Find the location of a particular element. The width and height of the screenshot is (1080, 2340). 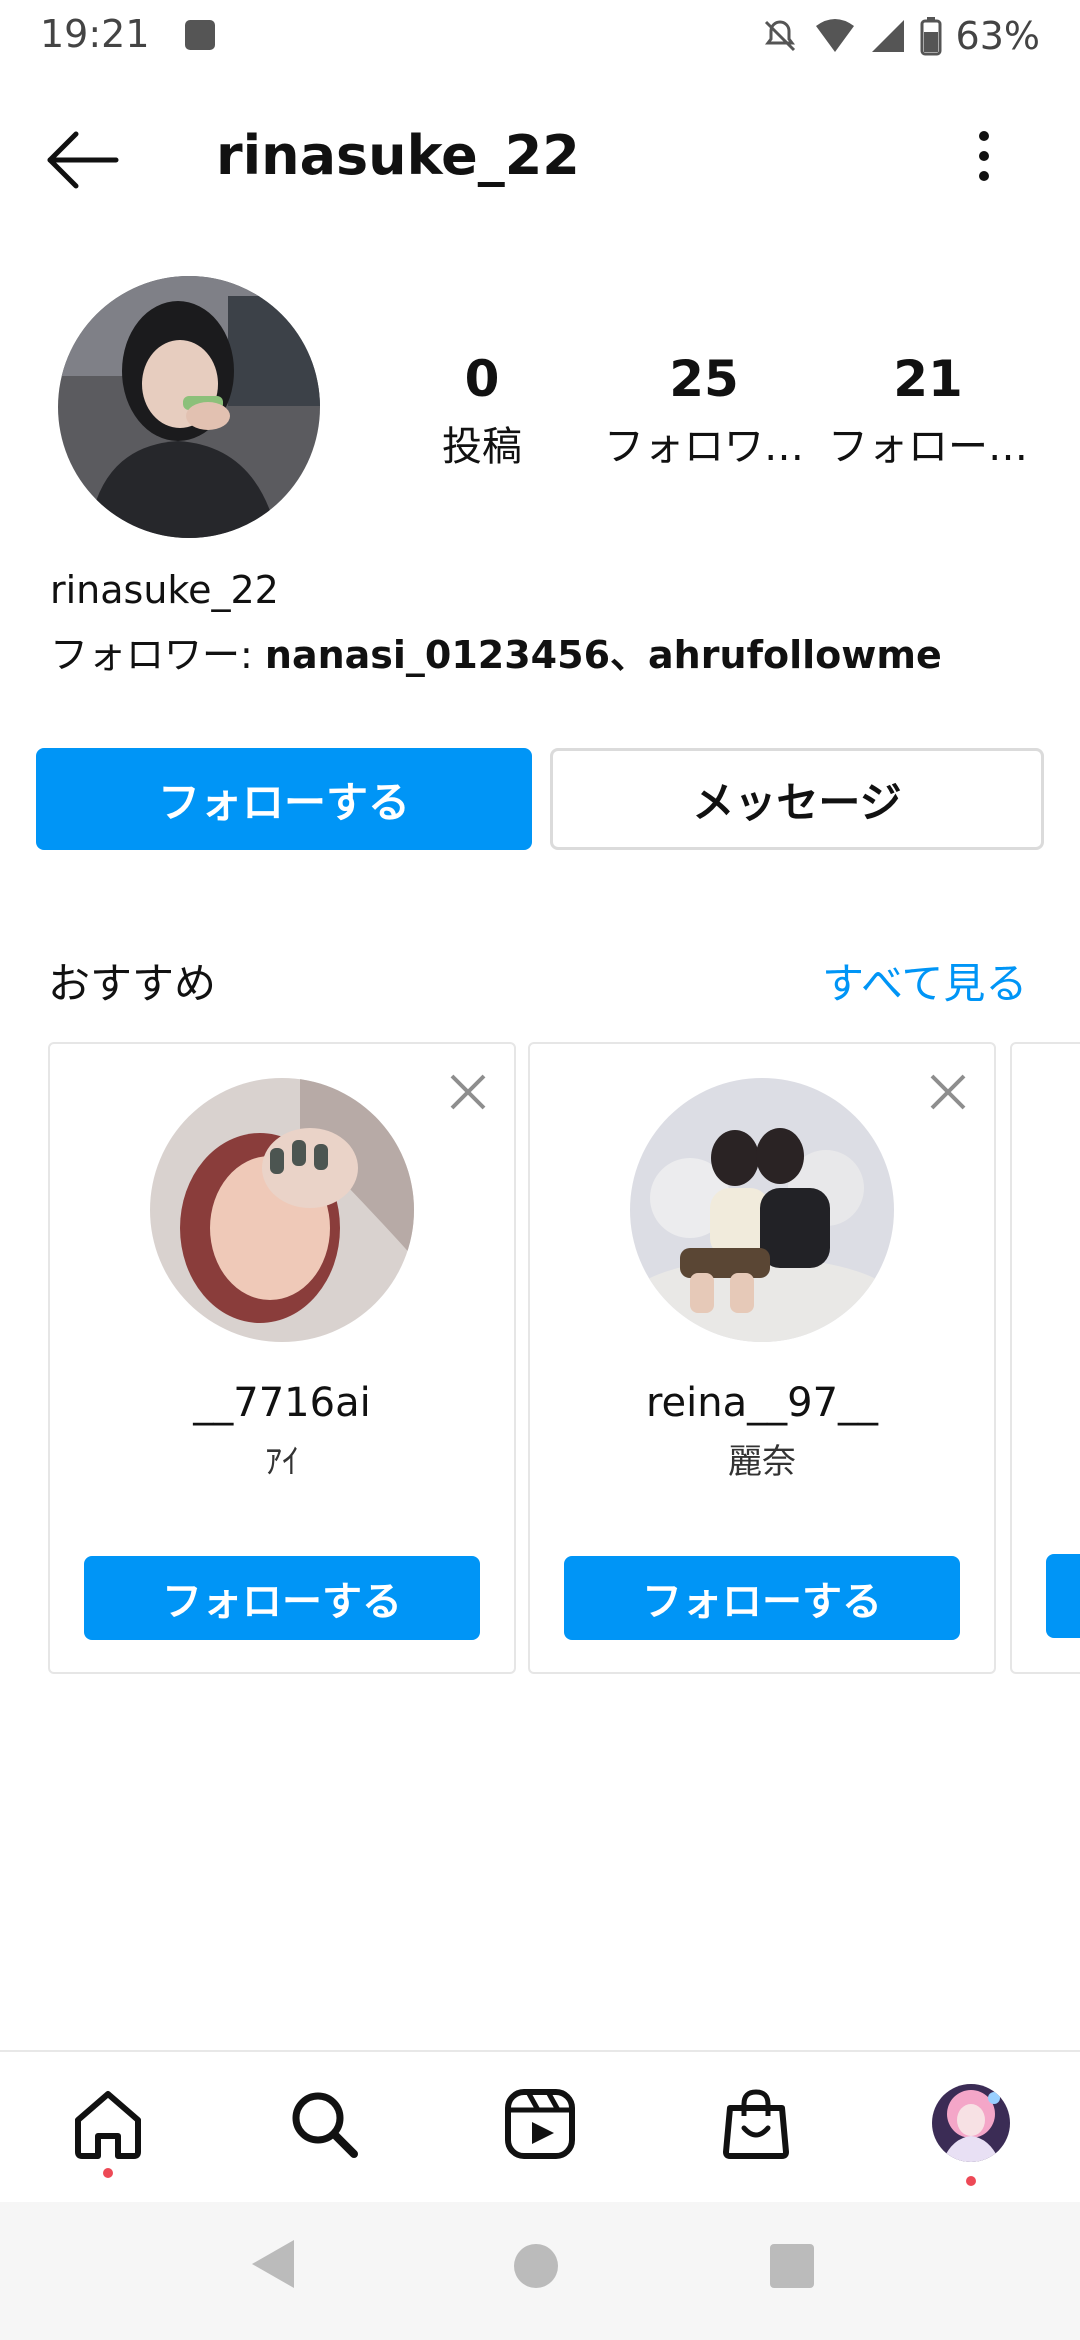

system-home-icon is located at coordinates (536, 2266).